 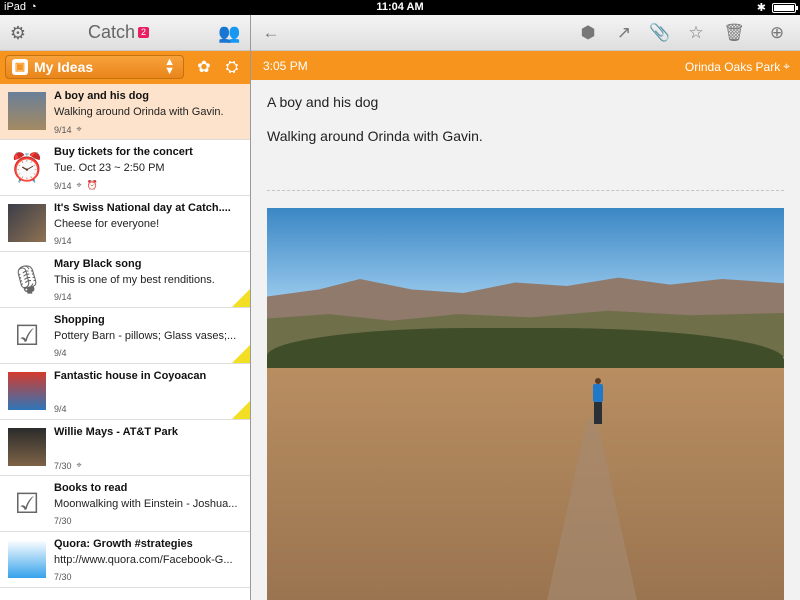 What do you see at coordinates (785, 7) in the screenshot?
I see `battery-icon` at bounding box center [785, 7].